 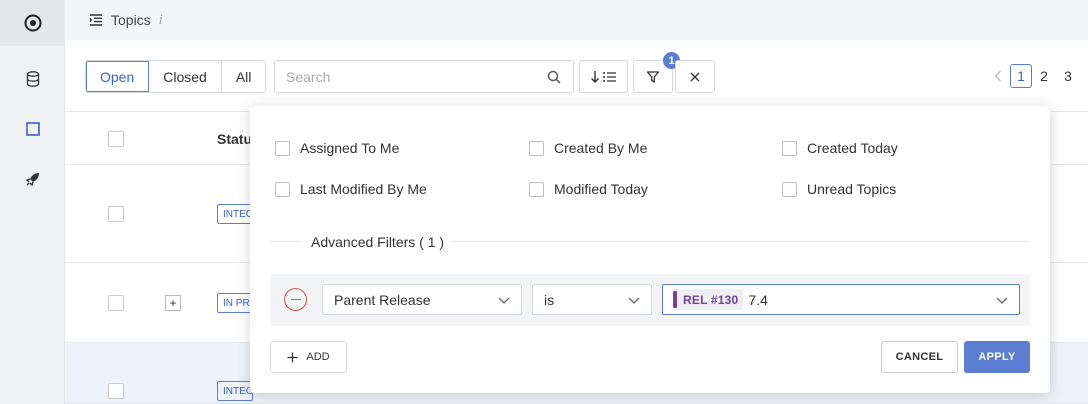 I want to click on advanced-filters-label: Advanced Filters ( 1 ), so click(x=378, y=242).